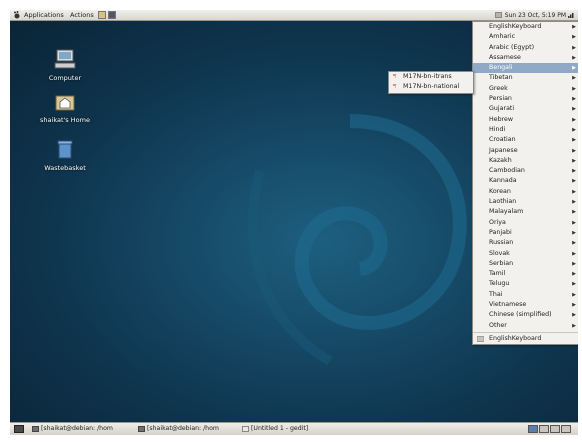 The image size is (582, 445). I want to click on menu-item-serbian: Serbian ▶, so click(525, 264).